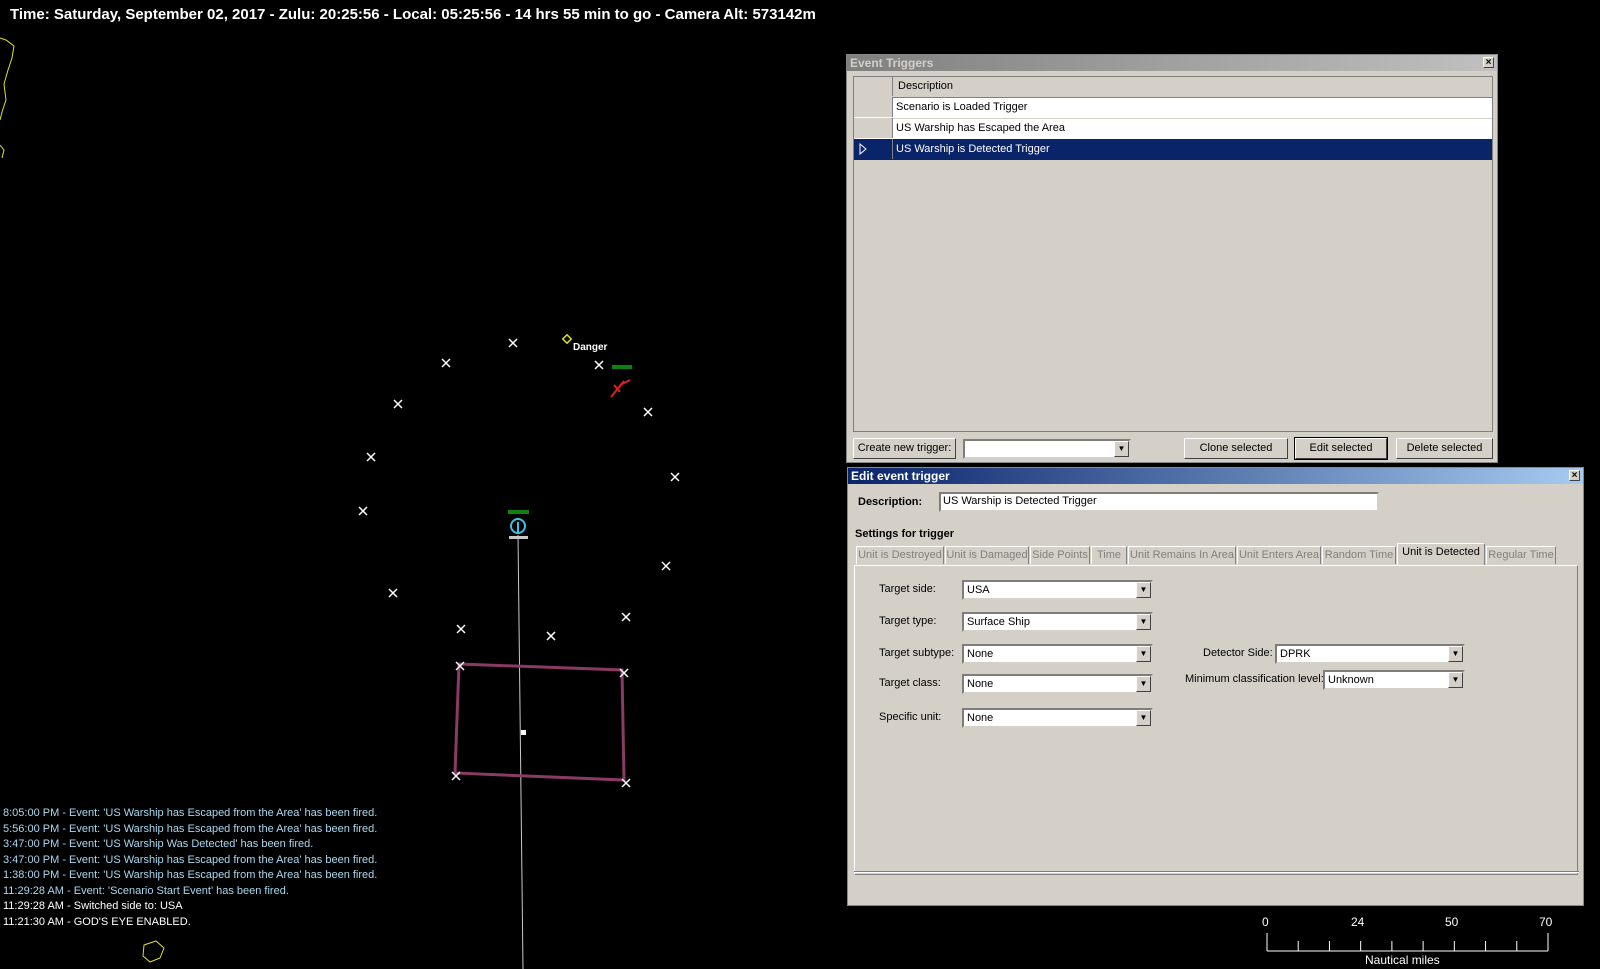  What do you see at coordinates (523, 732) in the screenshot?
I see `waypoint-marker` at bounding box center [523, 732].